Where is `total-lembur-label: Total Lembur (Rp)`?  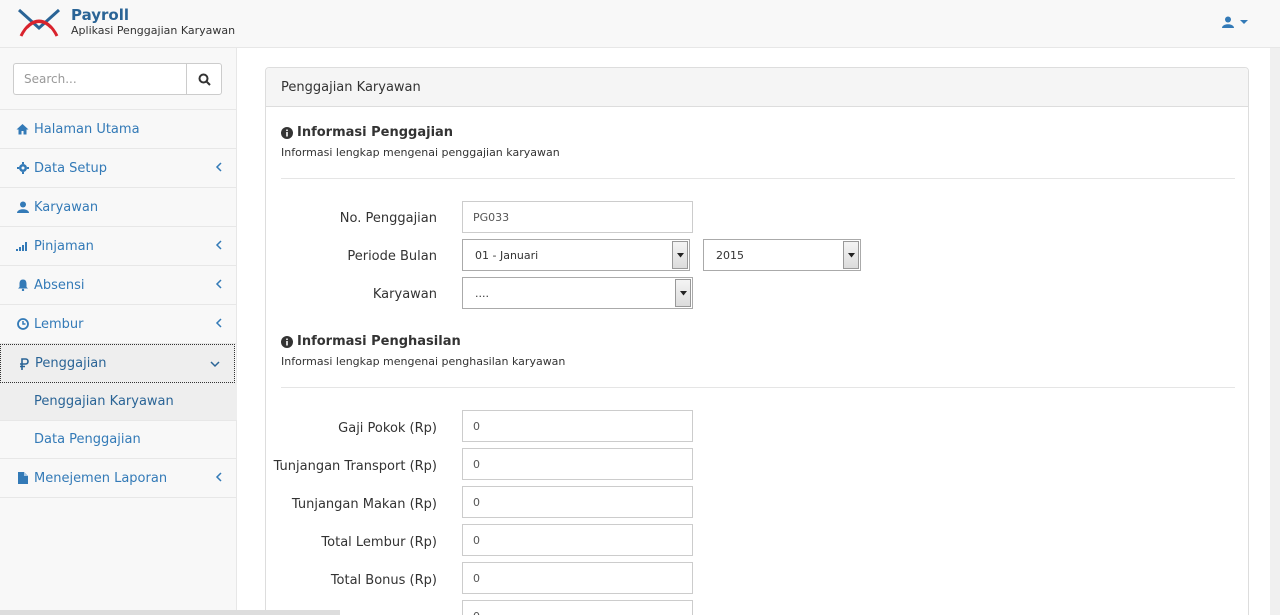 total-lembur-label: Total Lembur (Rp) is located at coordinates (379, 542).